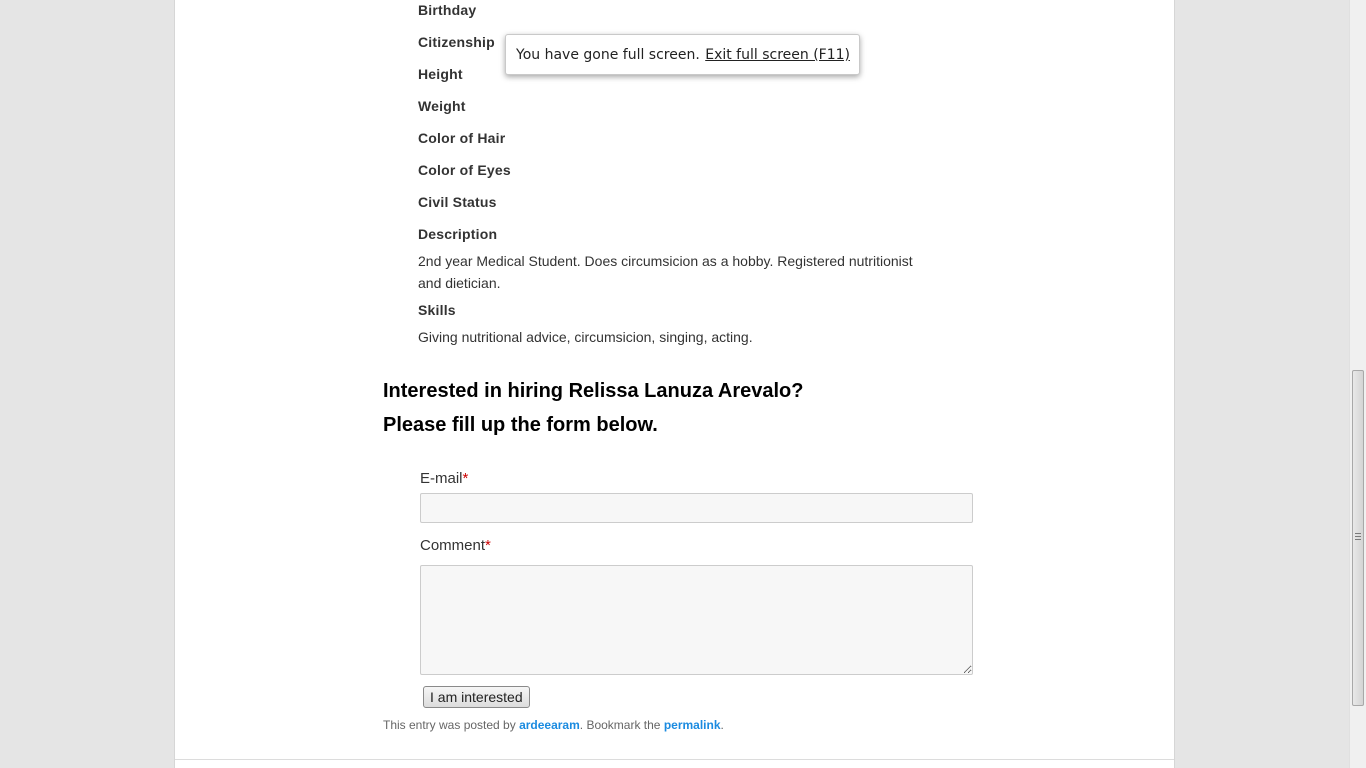 The width and height of the screenshot is (1366, 768). Describe the element at coordinates (476, 697) in the screenshot. I see `submit-interest-button: I am interested` at that location.